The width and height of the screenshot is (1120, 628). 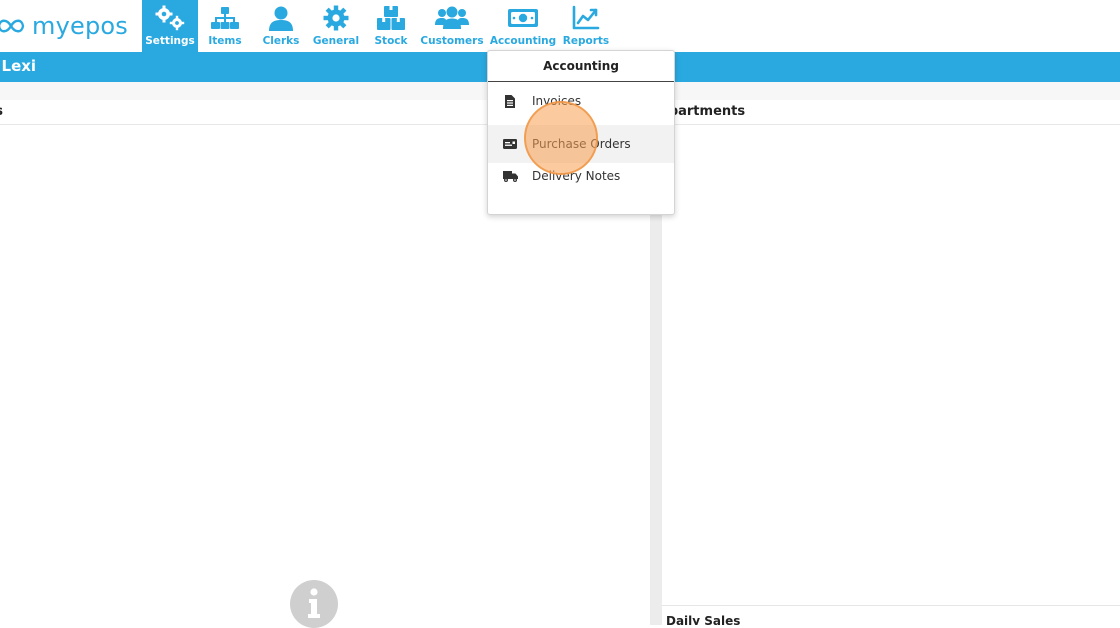 I want to click on infinity-logo-icon, so click(x=12, y=26).